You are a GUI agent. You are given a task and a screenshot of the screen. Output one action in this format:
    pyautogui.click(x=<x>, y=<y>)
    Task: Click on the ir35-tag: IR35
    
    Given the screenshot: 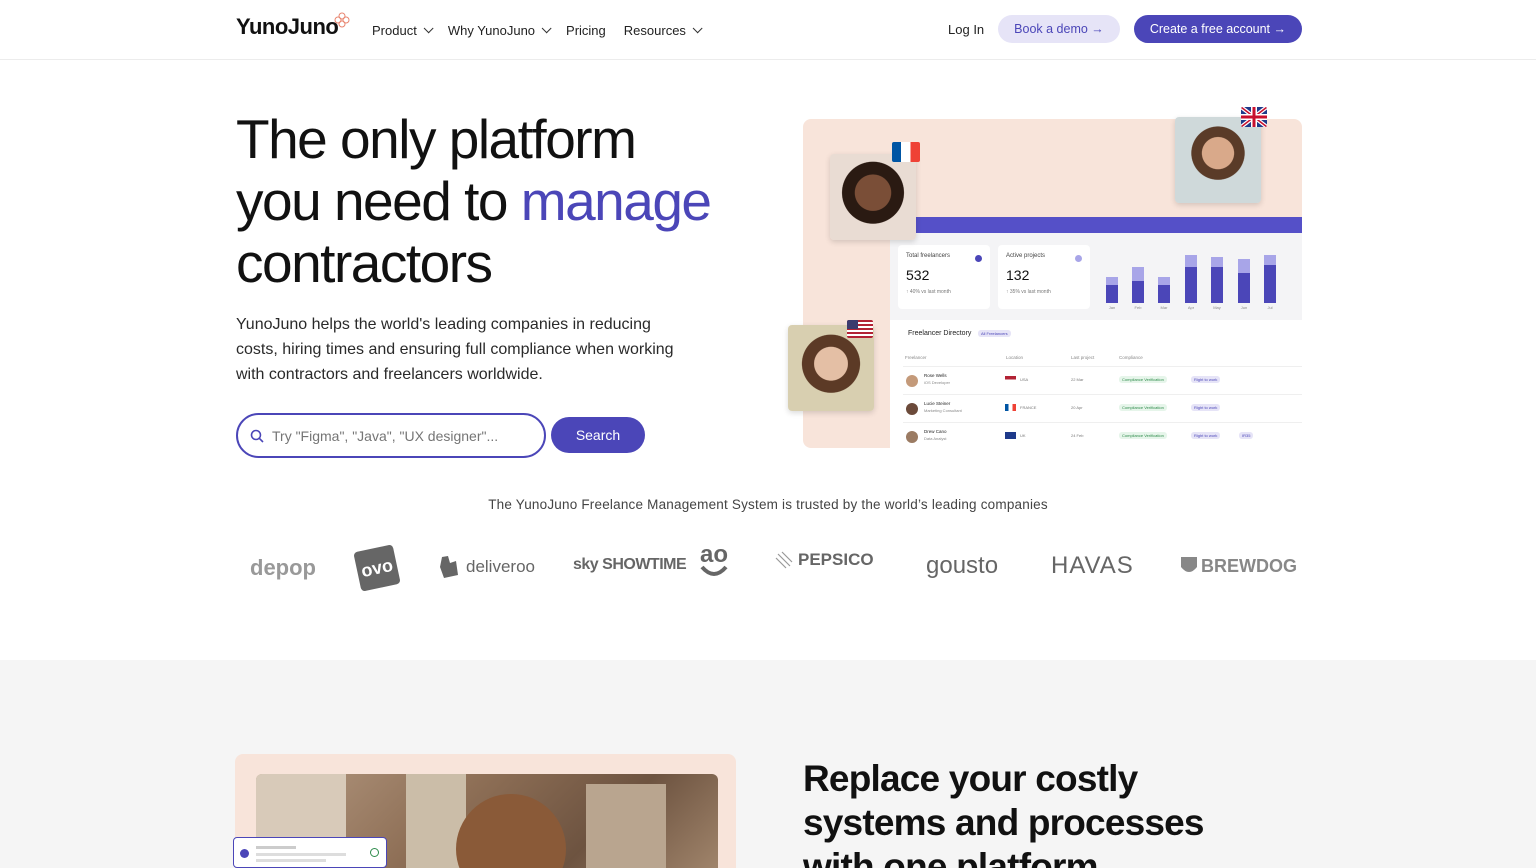 What is the action you would take?
    pyautogui.click(x=1246, y=435)
    